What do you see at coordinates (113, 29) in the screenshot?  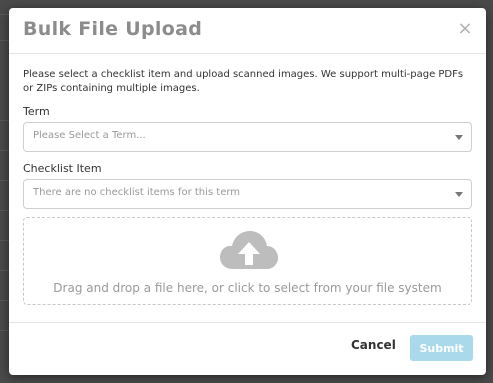 I see `modal-title: Bulk File Upload` at bounding box center [113, 29].